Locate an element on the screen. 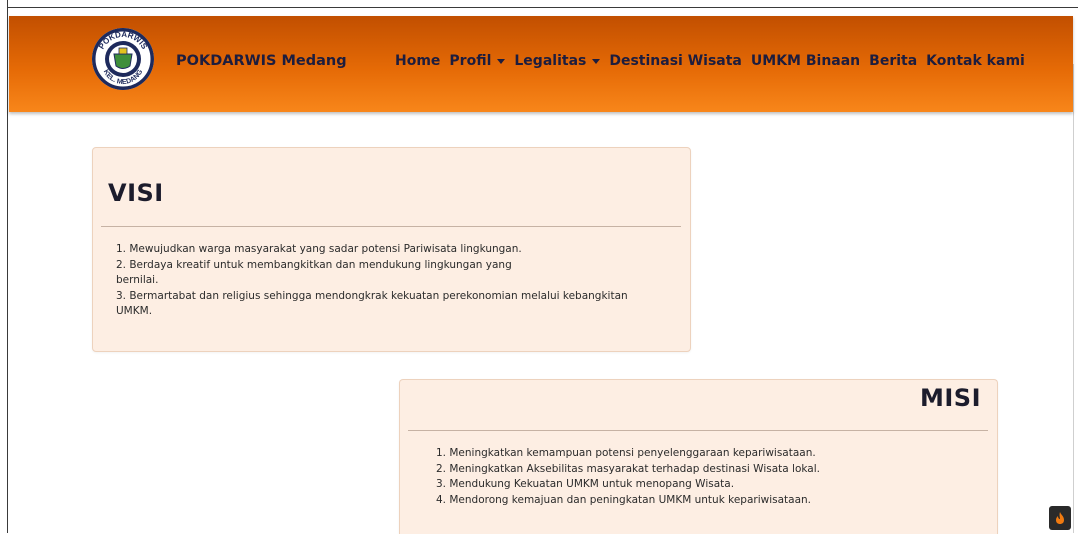  flame-button is located at coordinates (1060, 518).